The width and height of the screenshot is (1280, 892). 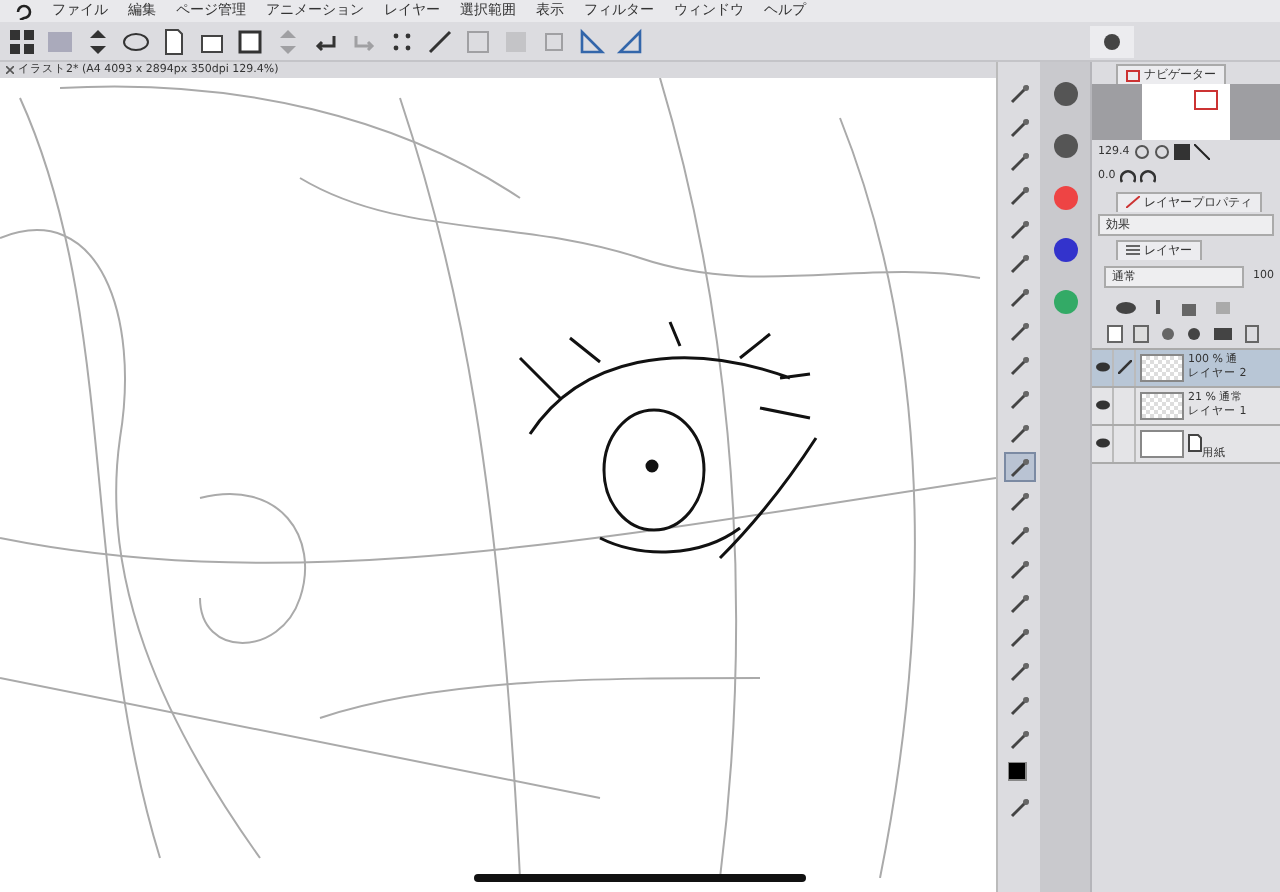 I want to click on tool-icon, so click(x=1019, y=467).